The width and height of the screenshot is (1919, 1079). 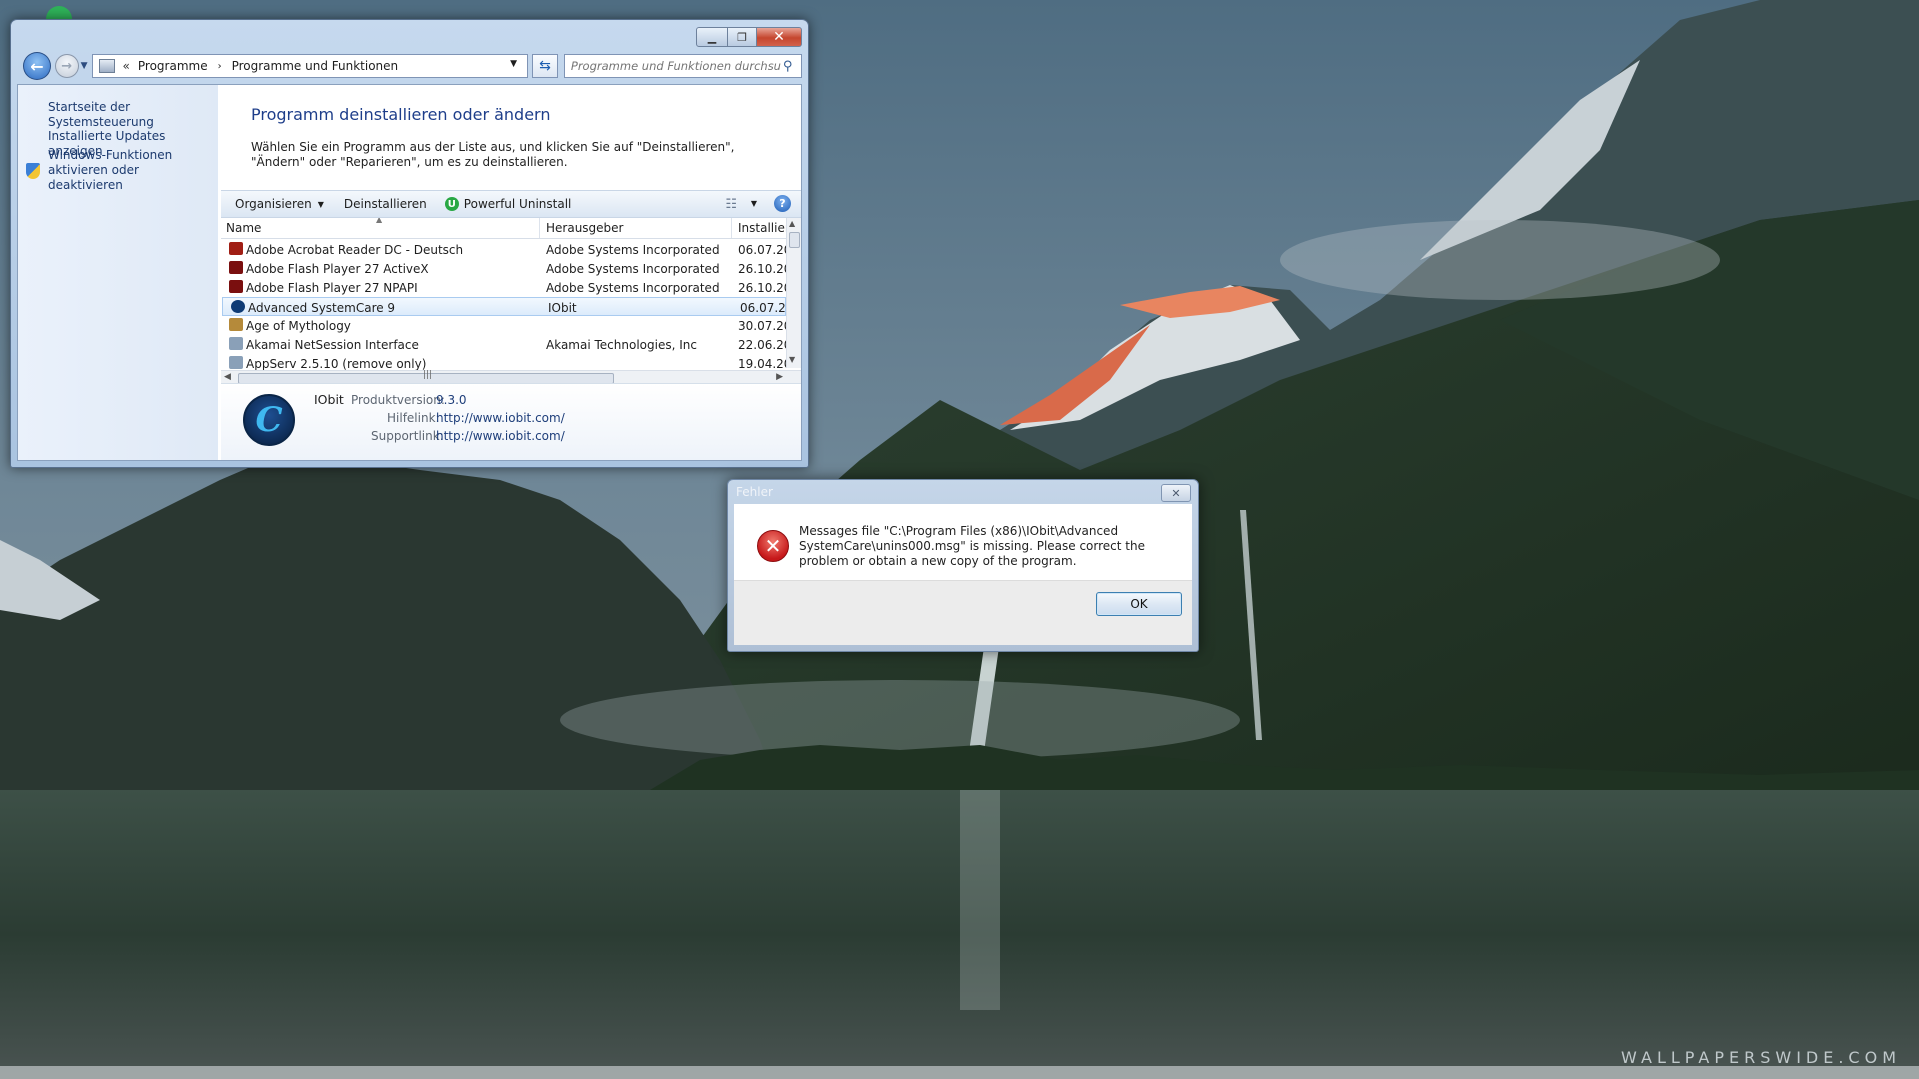 What do you see at coordinates (584, 228) in the screenshot?
I see `column-publisher: Herausgeber` at bounding box center [584, 228].